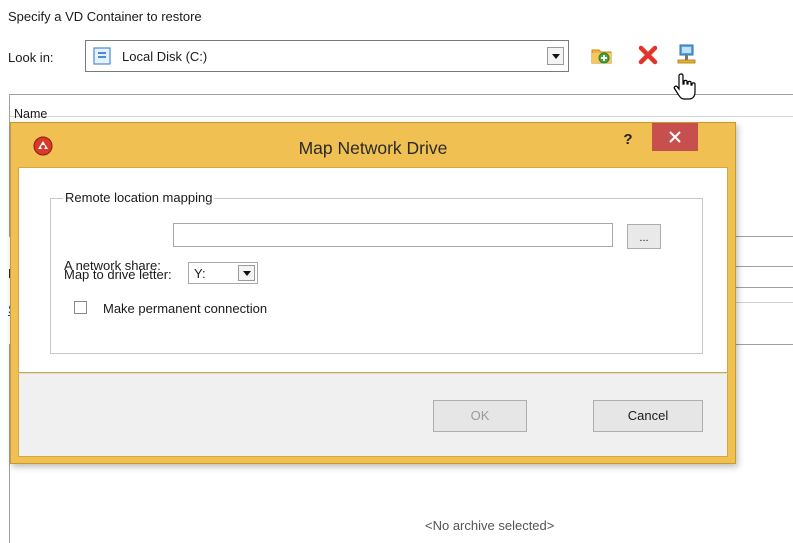 The height and width of the screenshot is (543, 793). I want to click on drive-letter-dropdown-button, so click(246, 273).